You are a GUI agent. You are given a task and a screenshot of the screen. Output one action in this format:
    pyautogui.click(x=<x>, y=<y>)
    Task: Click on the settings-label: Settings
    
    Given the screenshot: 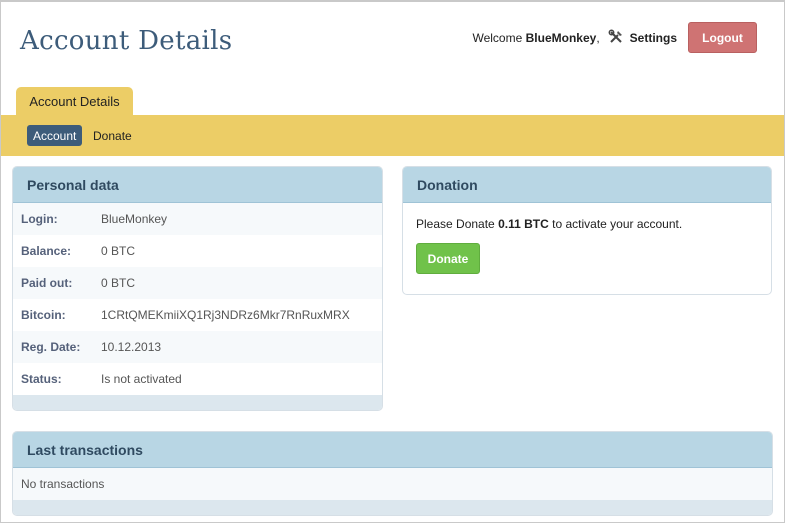 What is the action you would take?
    pyautogui.click(x=653, y=38)
    